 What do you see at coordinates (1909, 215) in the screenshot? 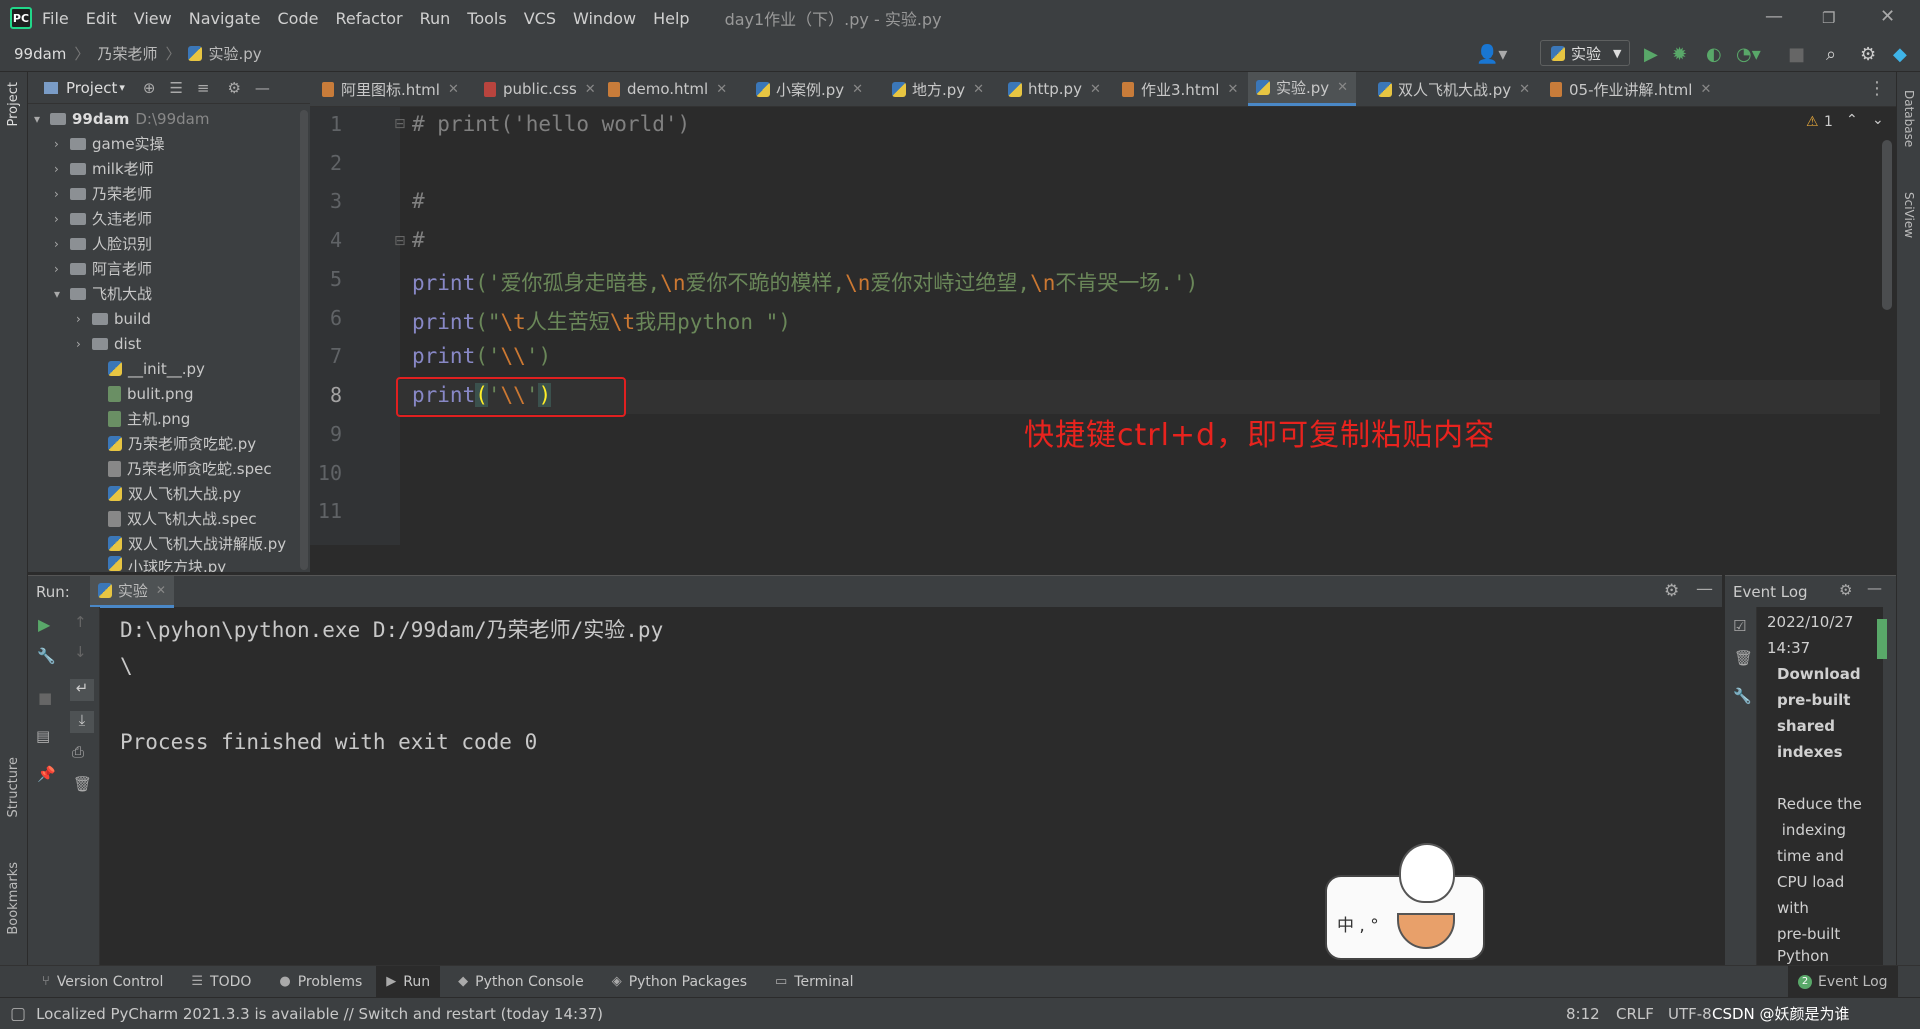
I see `sciview-tool-tab: SciView` at bounding box center [1909, 215].